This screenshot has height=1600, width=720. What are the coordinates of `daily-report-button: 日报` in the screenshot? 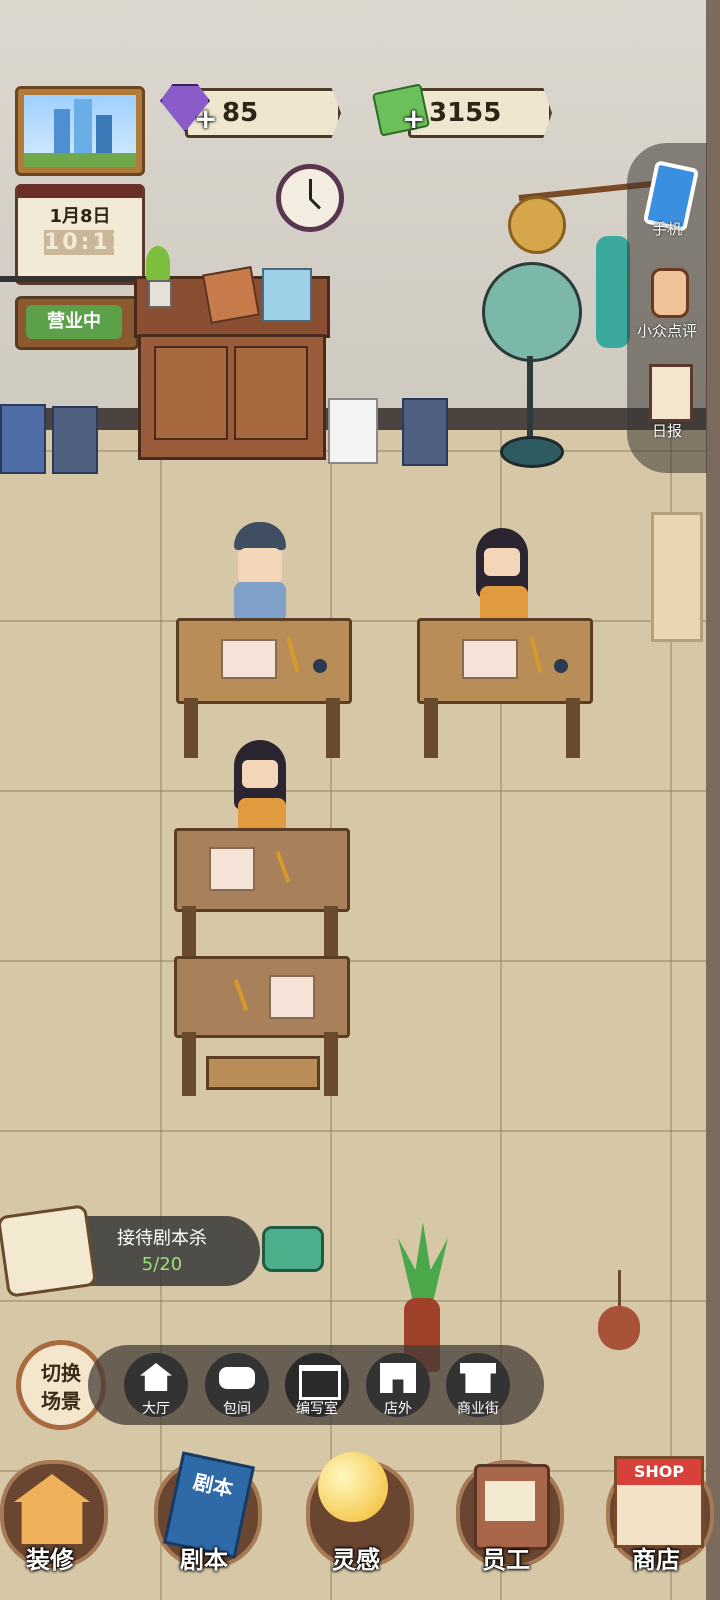 It's located at (667, 402).